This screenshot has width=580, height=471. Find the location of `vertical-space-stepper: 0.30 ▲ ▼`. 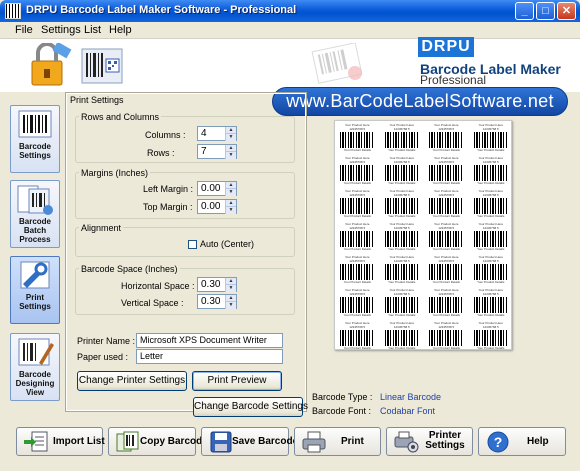

vertical-space-stepper: 0.30 ▲ ▼ is located at coordinates (217, 301).